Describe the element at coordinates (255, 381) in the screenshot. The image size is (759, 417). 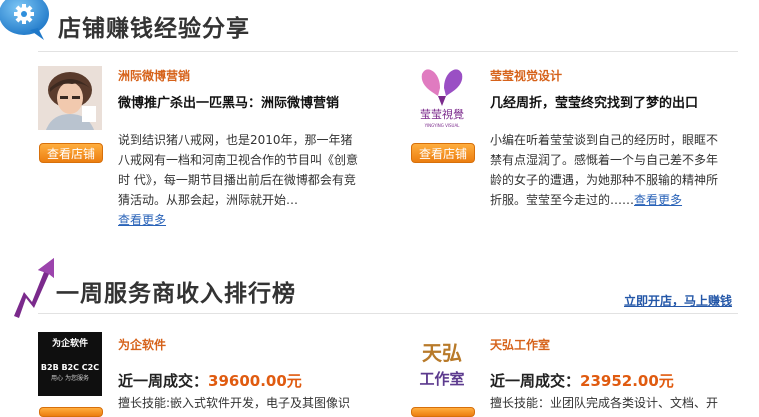
I see `deal-amount: 39600.00元` at that location.